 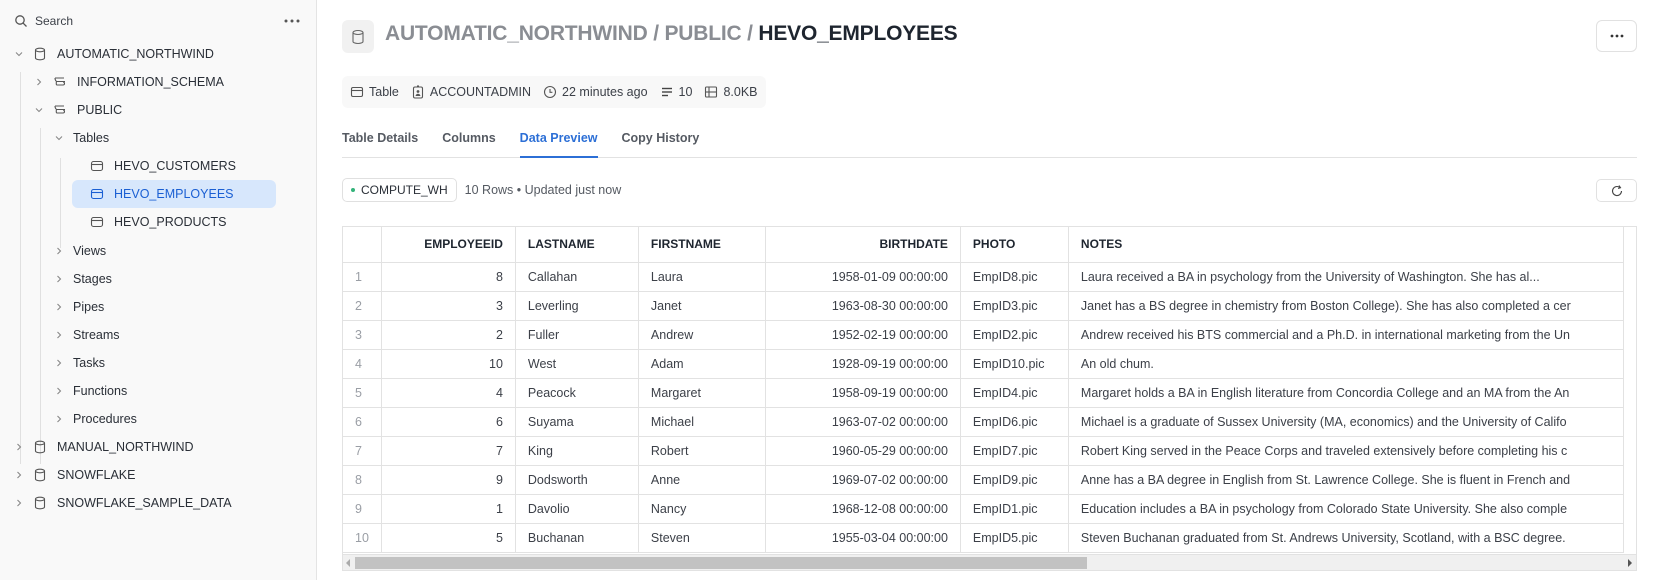 I want to click on cell-rownum: 9, so click(x=362, y=509).